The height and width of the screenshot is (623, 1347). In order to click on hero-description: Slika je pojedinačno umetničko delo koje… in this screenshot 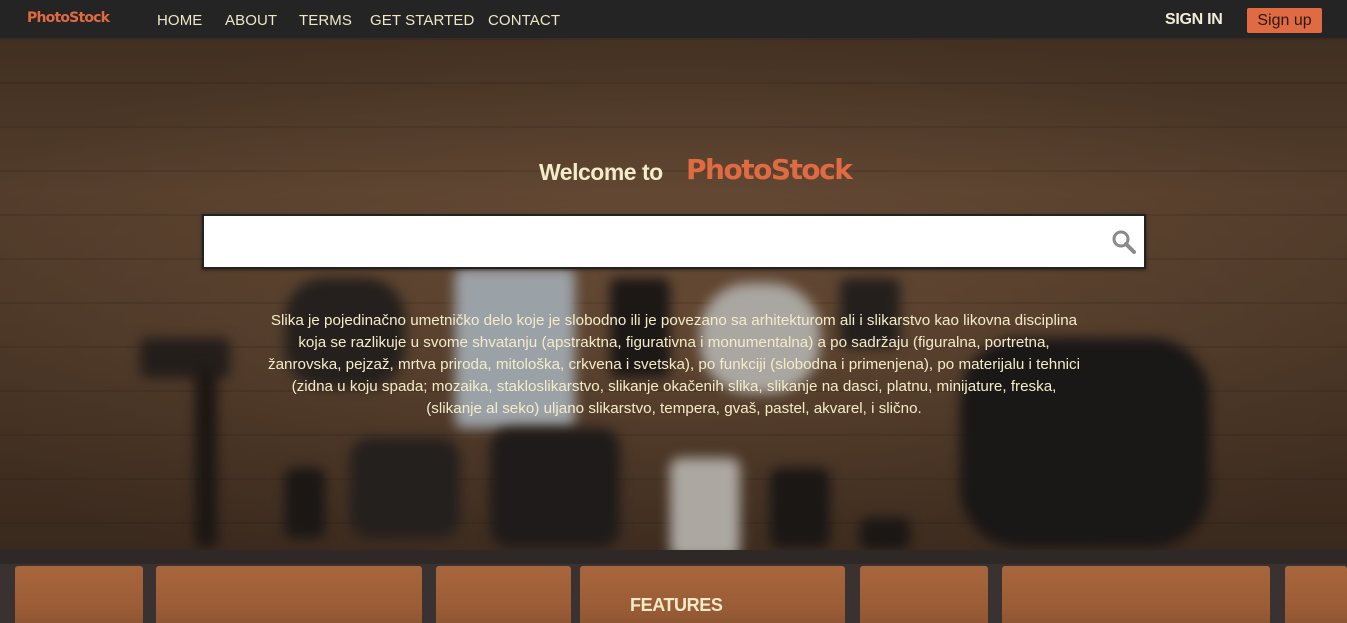, I will do `click(674, 364)`.